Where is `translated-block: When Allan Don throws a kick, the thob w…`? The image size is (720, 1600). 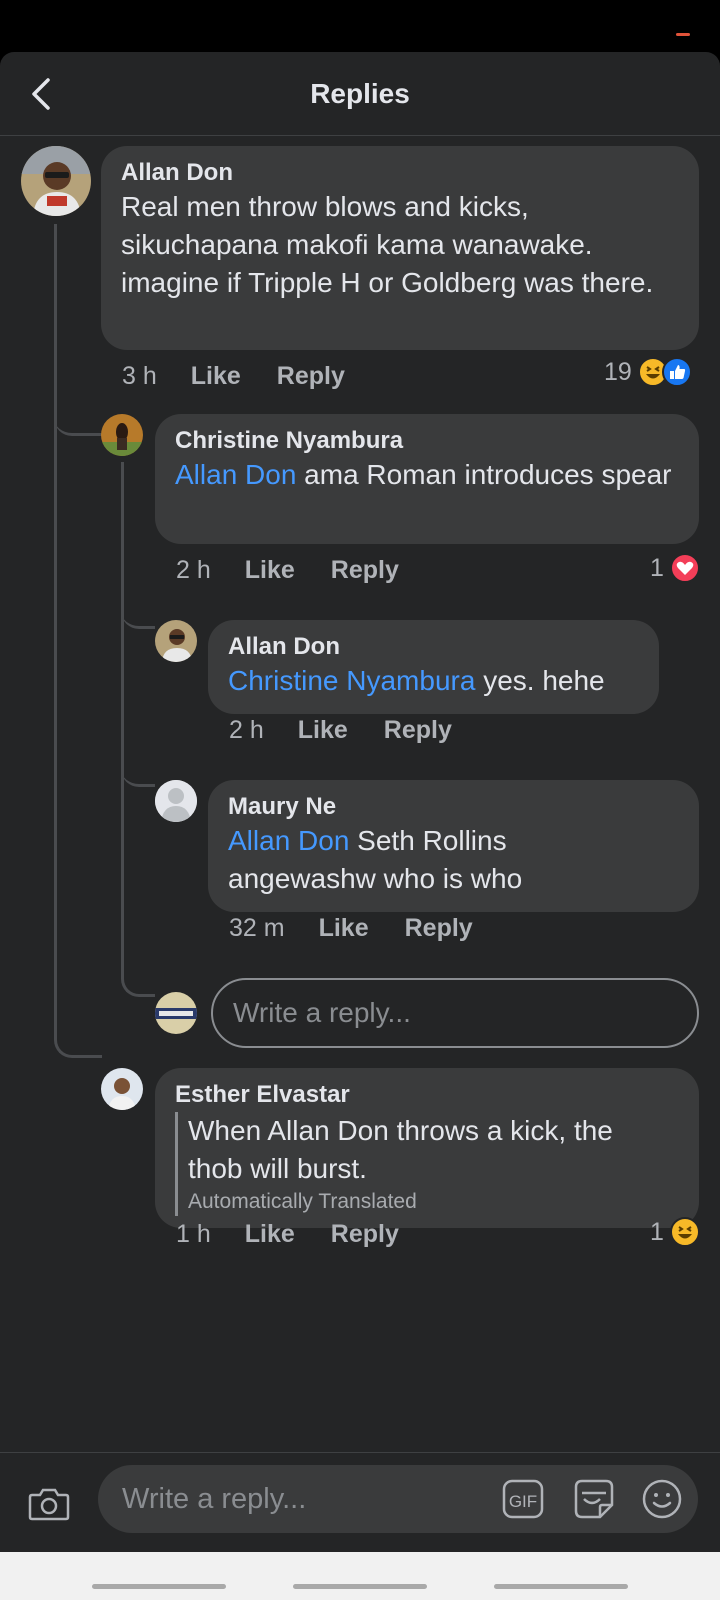
translated-block: When Allan Don throws a kick, the thob w… is located at coordinates (427, 1164).